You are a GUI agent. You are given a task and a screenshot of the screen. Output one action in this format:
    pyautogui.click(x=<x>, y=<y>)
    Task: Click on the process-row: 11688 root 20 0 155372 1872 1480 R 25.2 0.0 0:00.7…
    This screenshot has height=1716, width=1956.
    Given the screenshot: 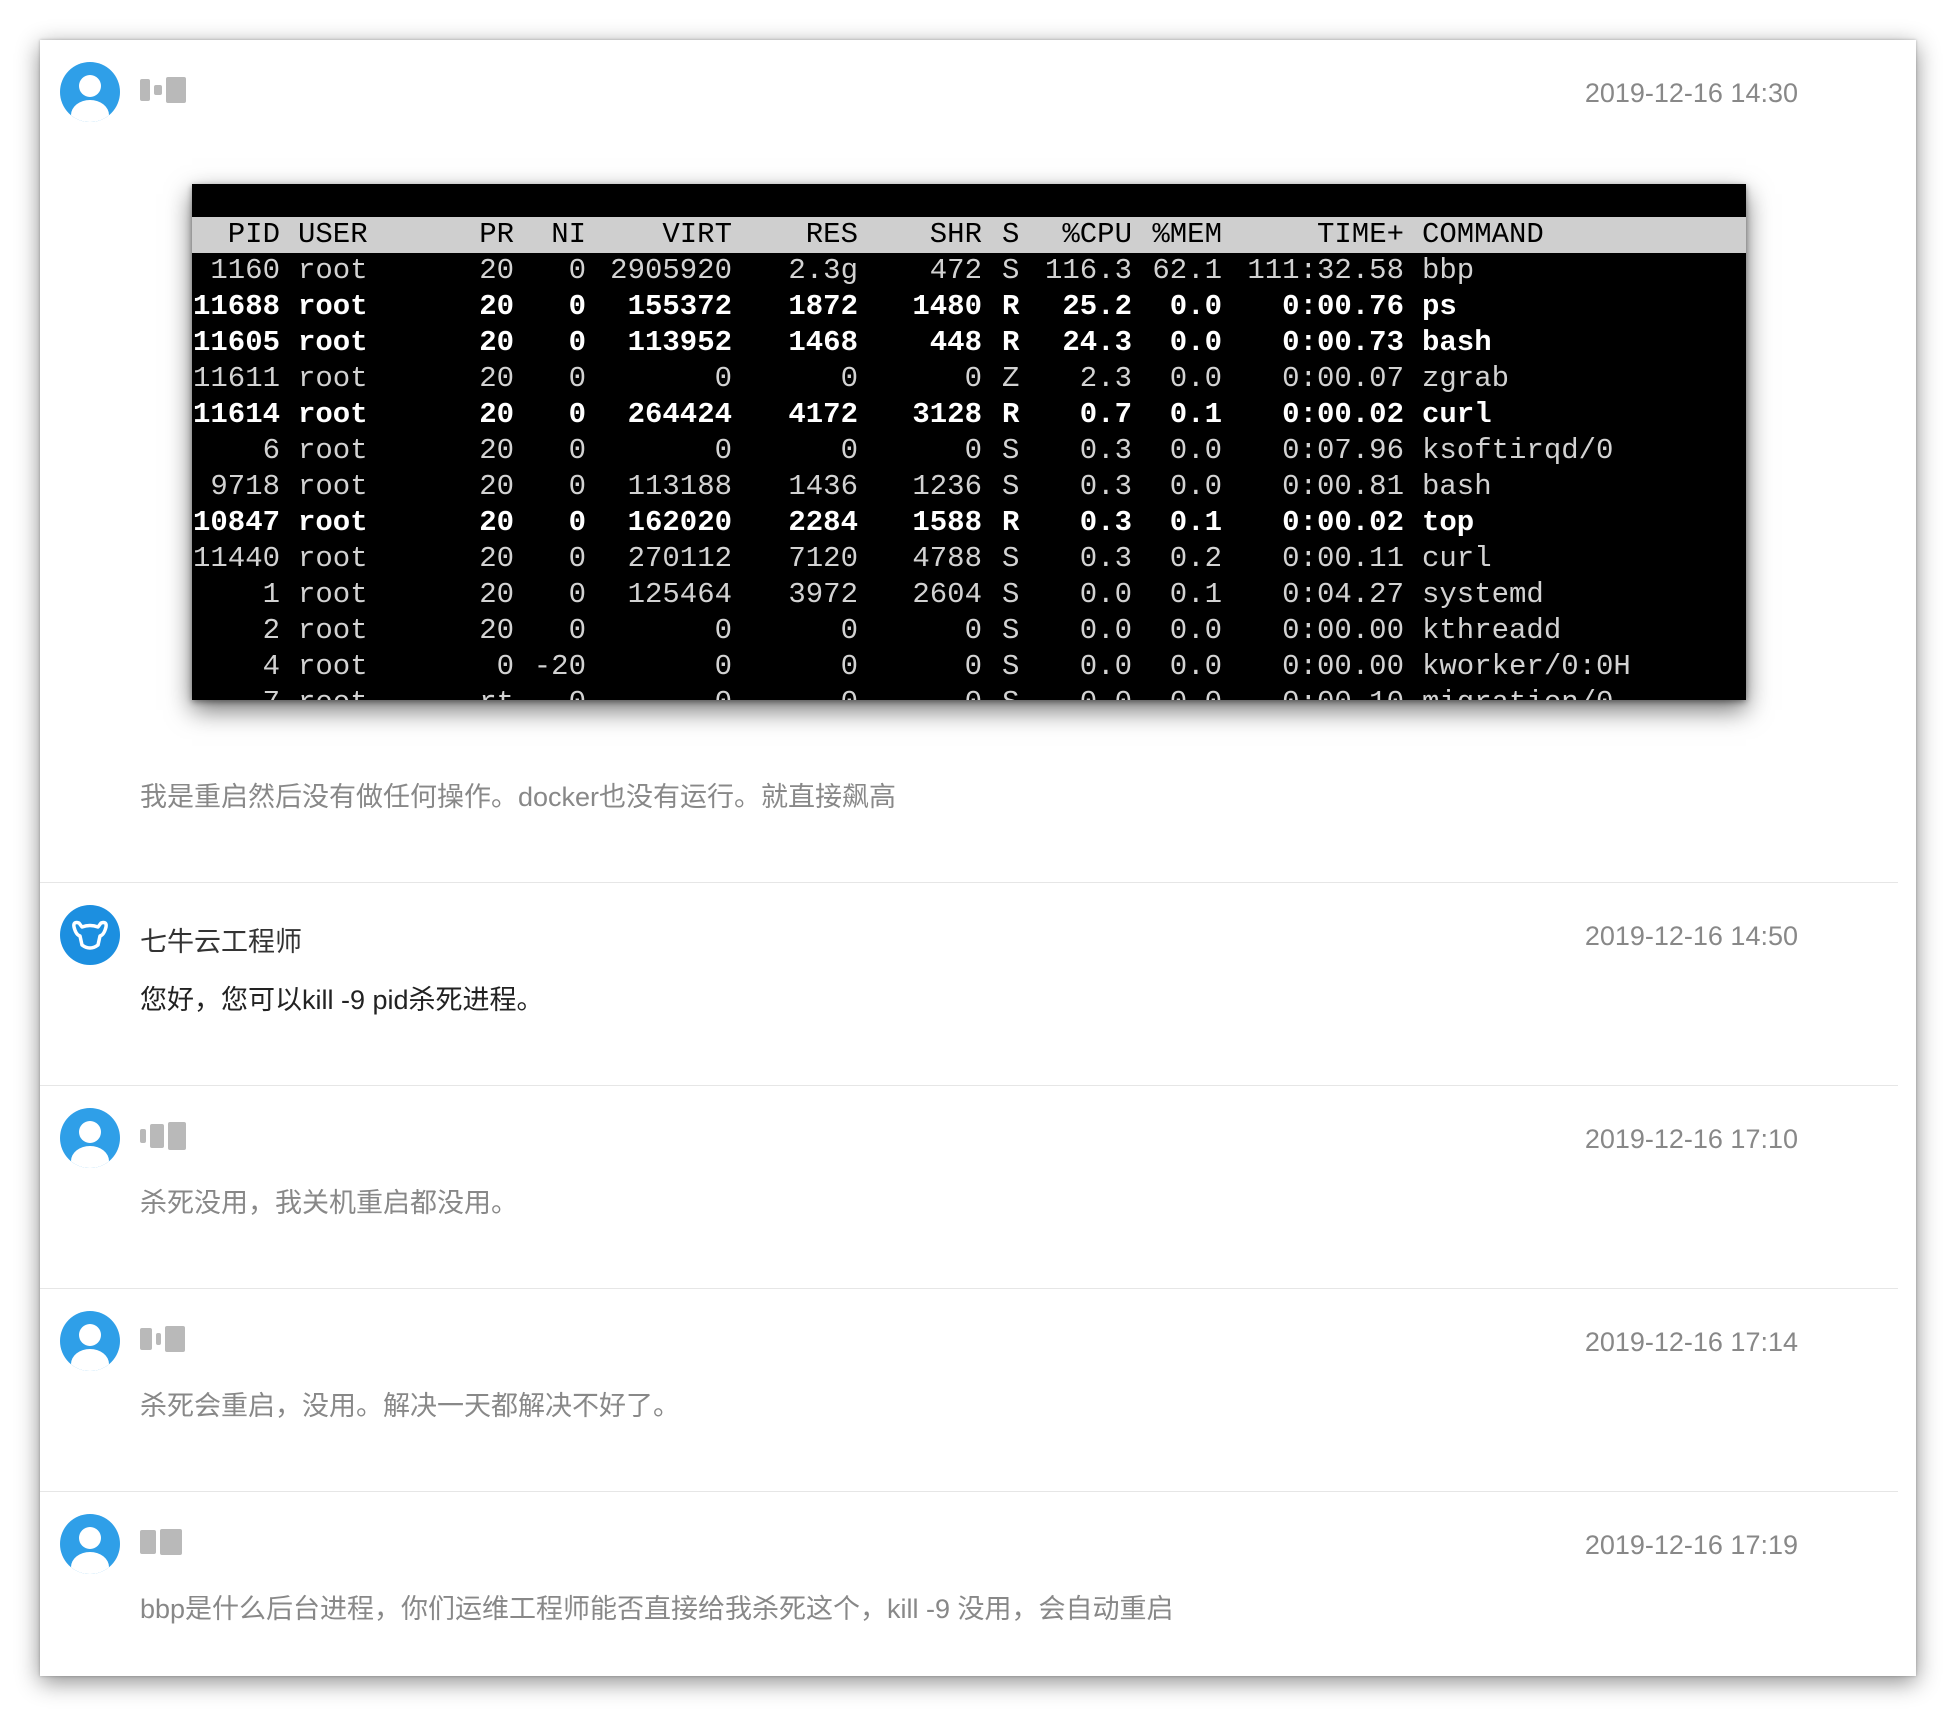 What is the action you would take?
    pyautogui.click(x=969, y=307)
    